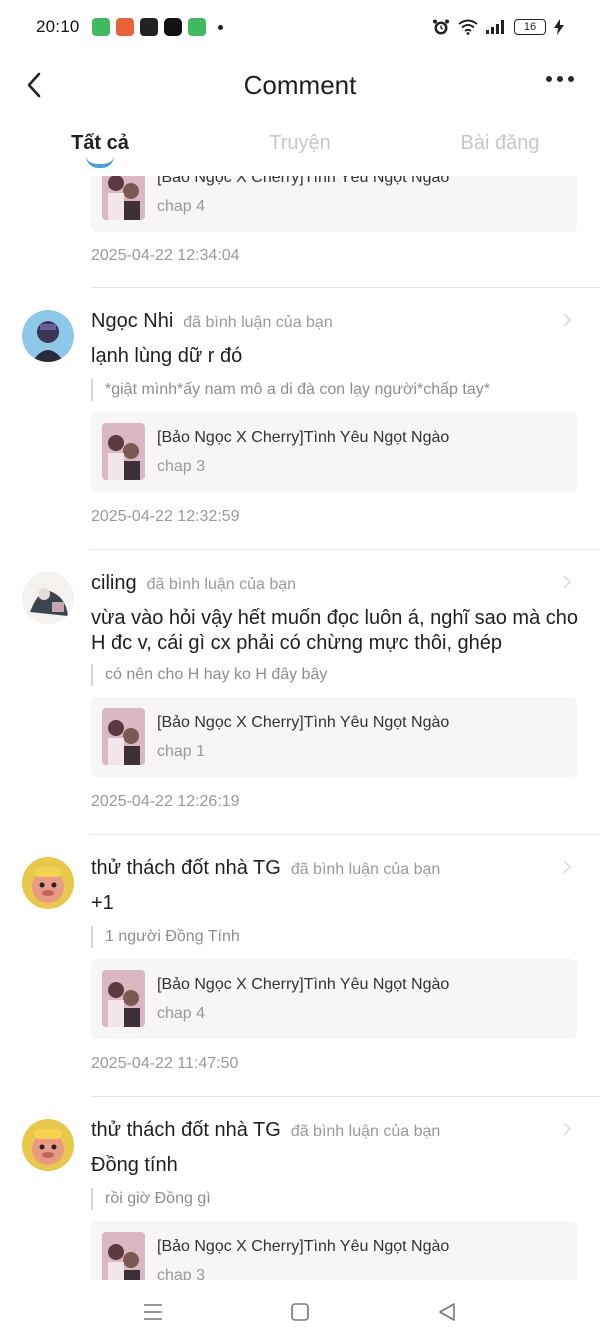  I want to click on comment-text: lạnh lùng dữ r đó, so click(167, 356).